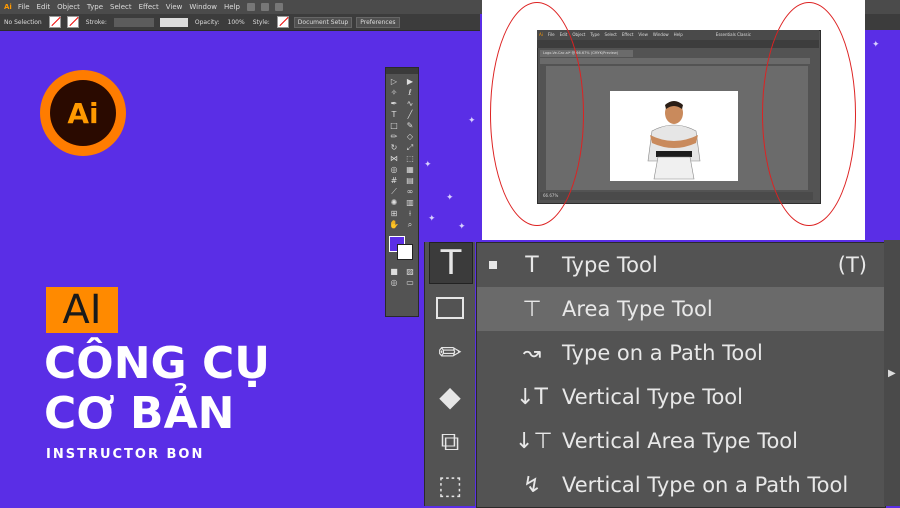  I want to click on zoom-icon: ⌕, so click(410, 224).